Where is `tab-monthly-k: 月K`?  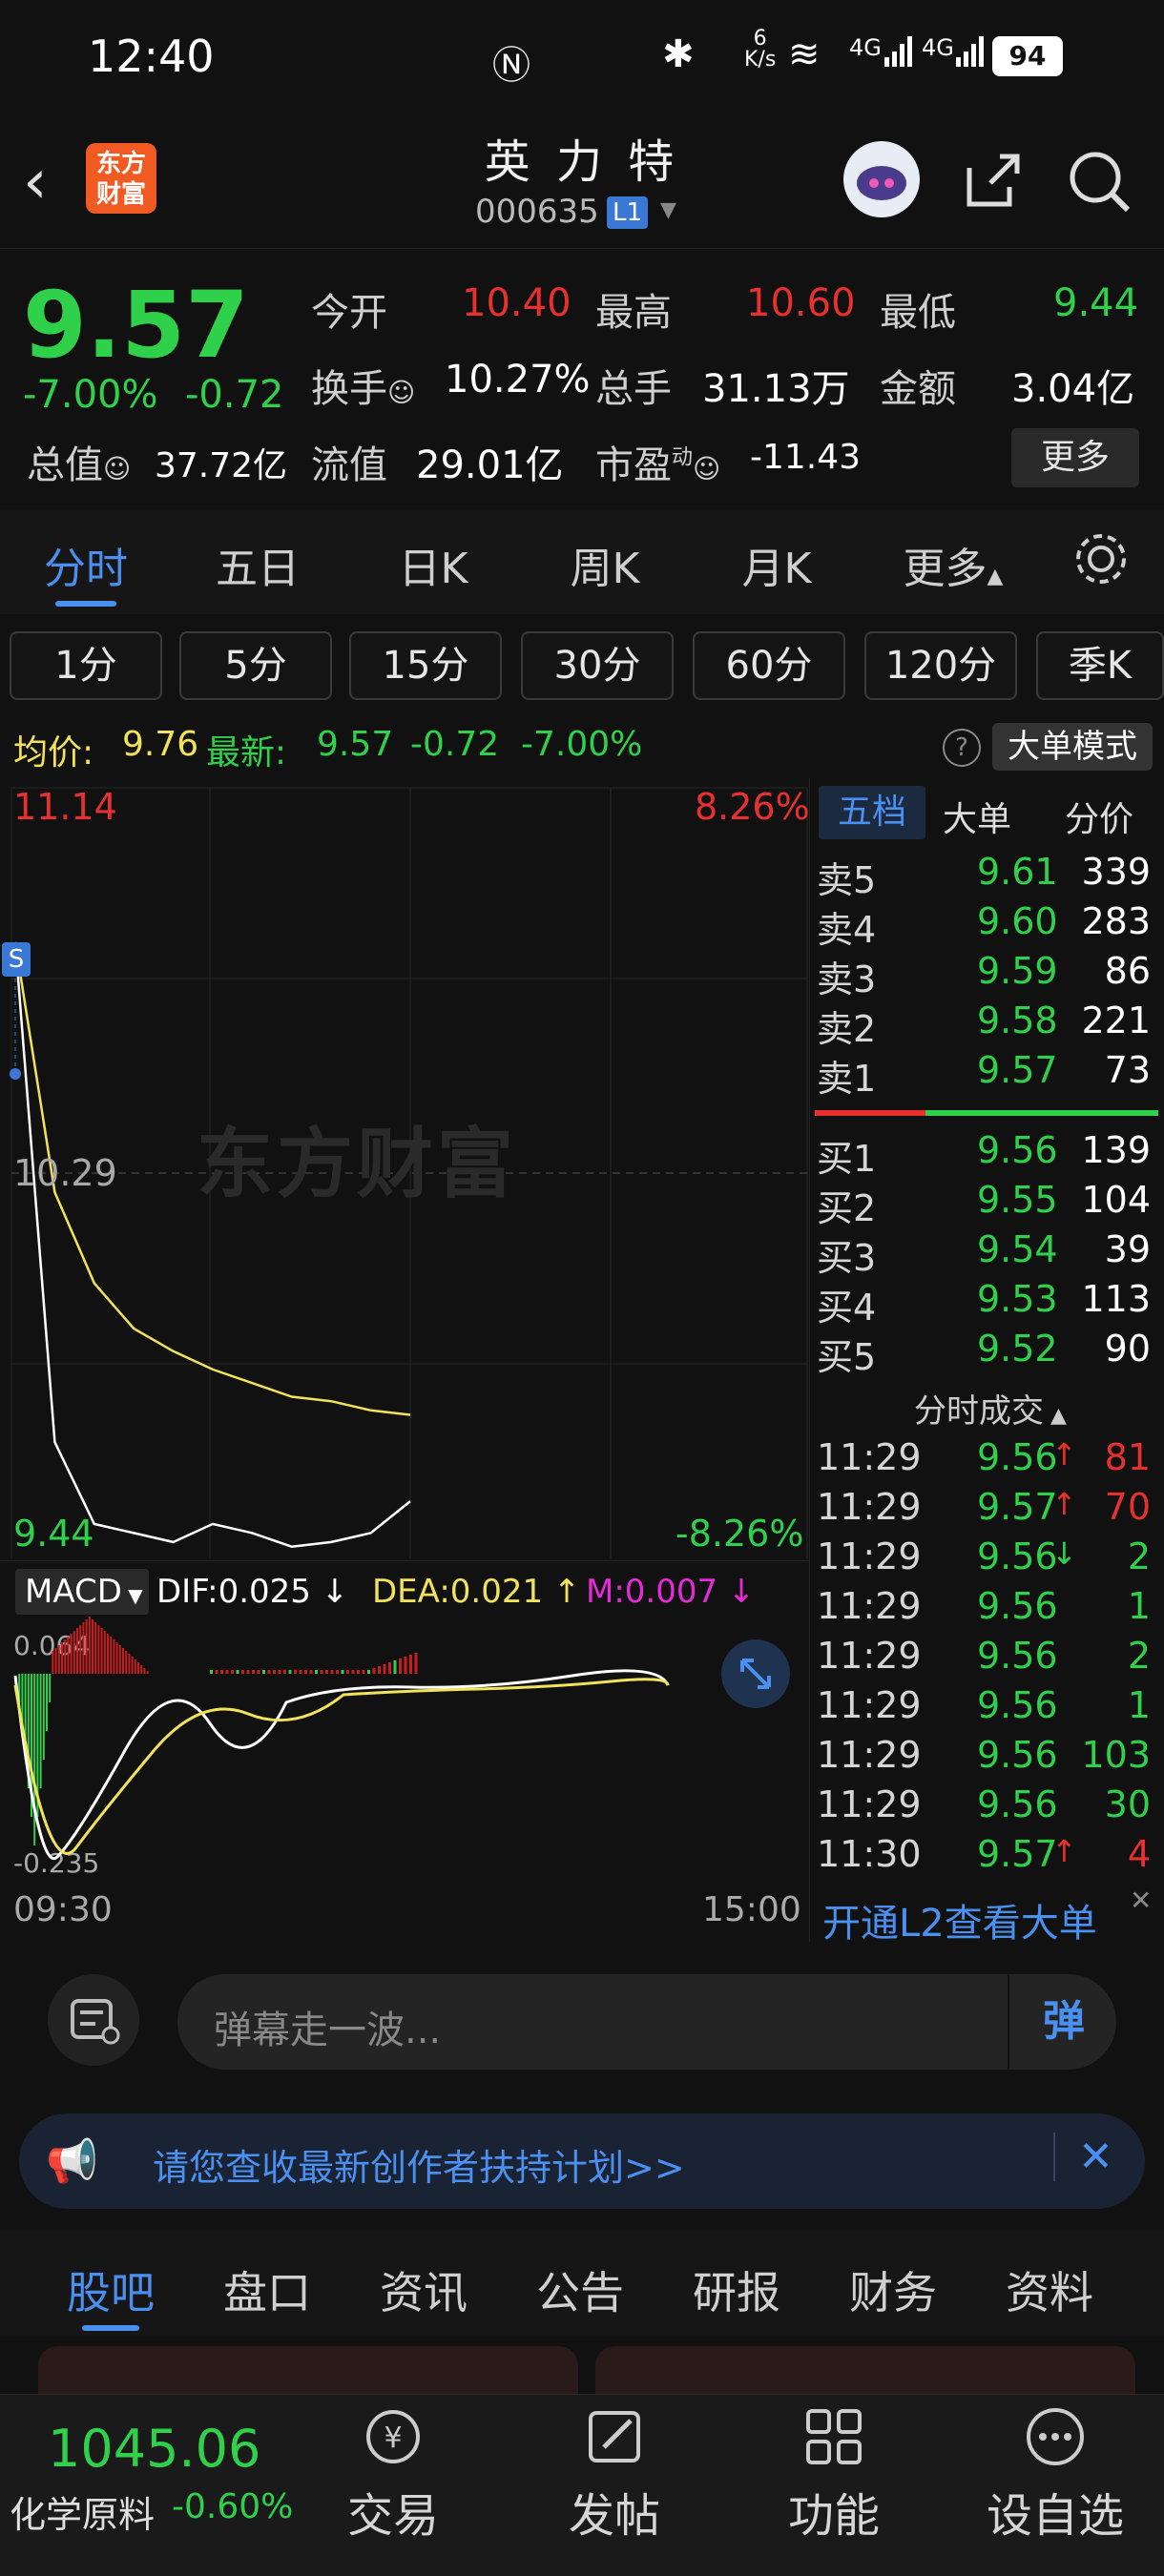
tab-monthly-k: 月K is located at coordinates (777, 564).